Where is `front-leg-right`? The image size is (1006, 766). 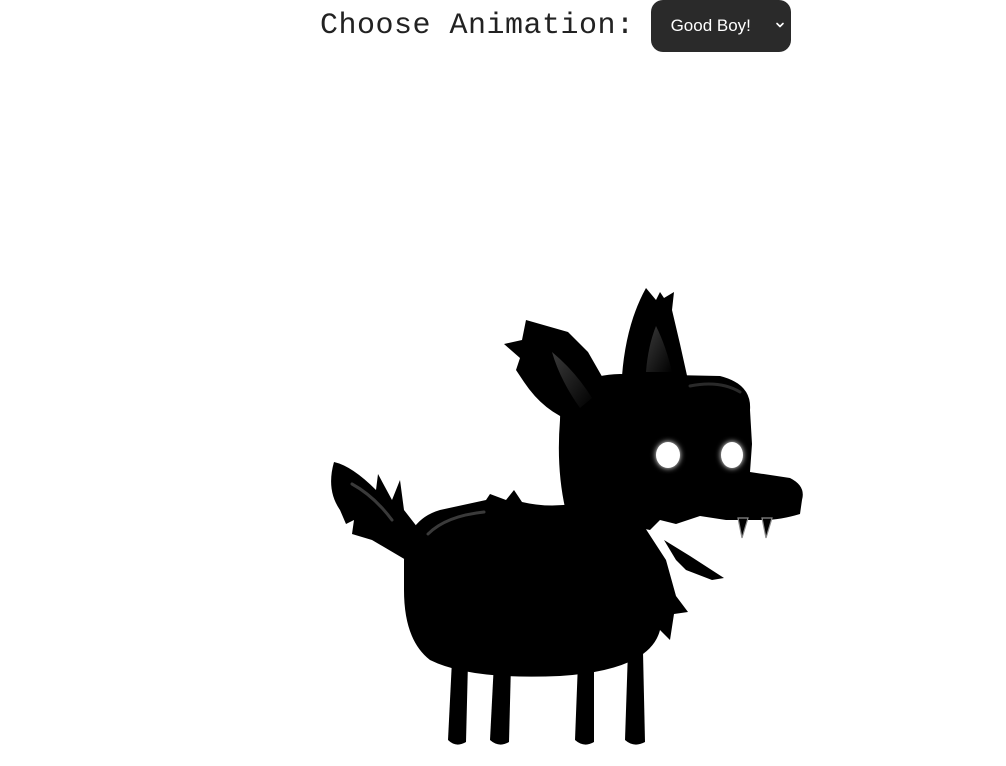 front-leg-right is located at coordinates (635, 697).